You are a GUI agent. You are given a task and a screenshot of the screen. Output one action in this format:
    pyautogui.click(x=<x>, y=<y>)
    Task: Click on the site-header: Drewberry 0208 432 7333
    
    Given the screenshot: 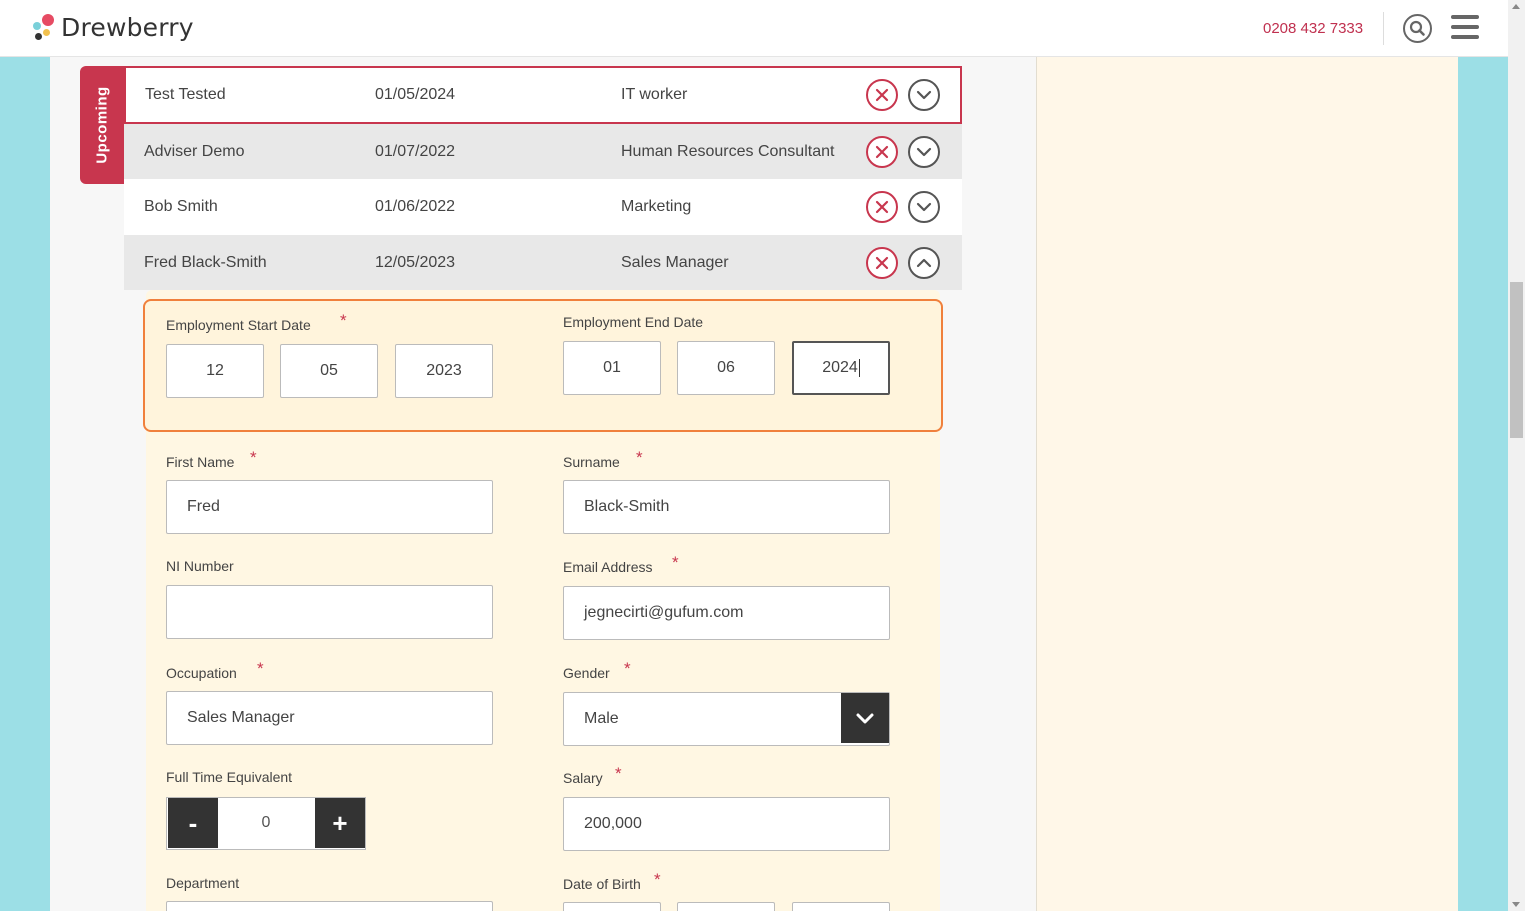 What is the action you would take?
    pyautogui.click(x=754, y=28)
    